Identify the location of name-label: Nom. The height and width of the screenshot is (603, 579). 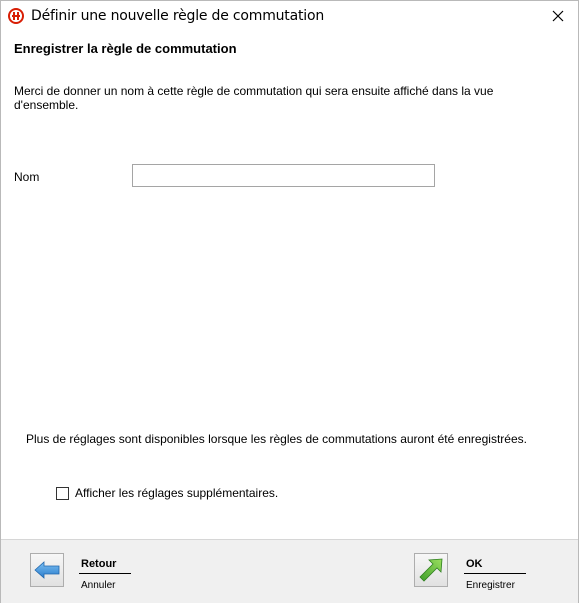
(27, 177).